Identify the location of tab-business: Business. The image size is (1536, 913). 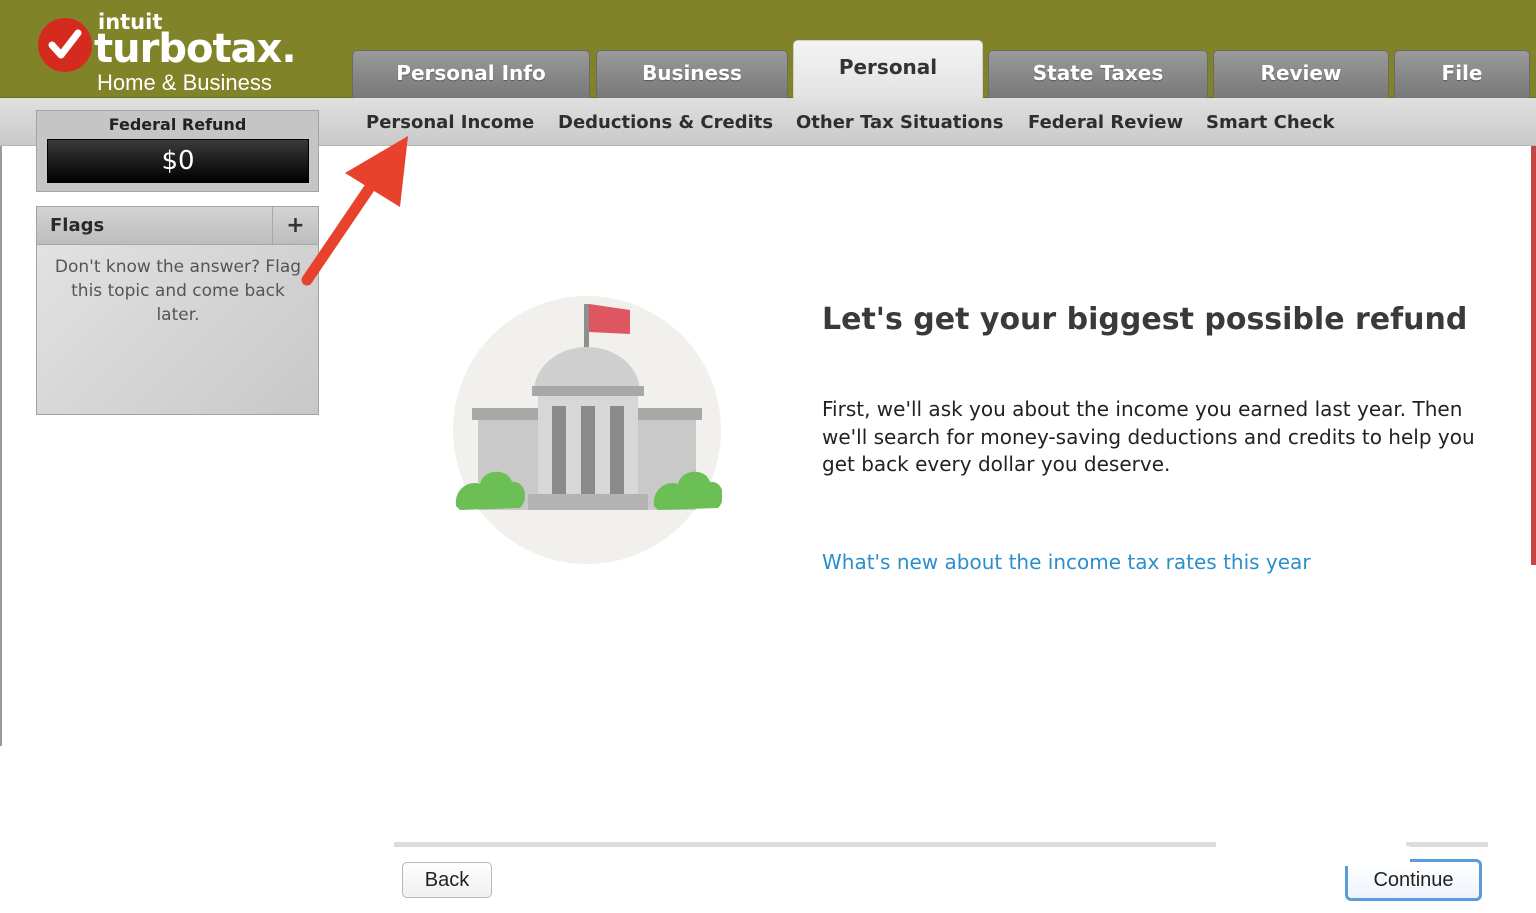
(692, 74).